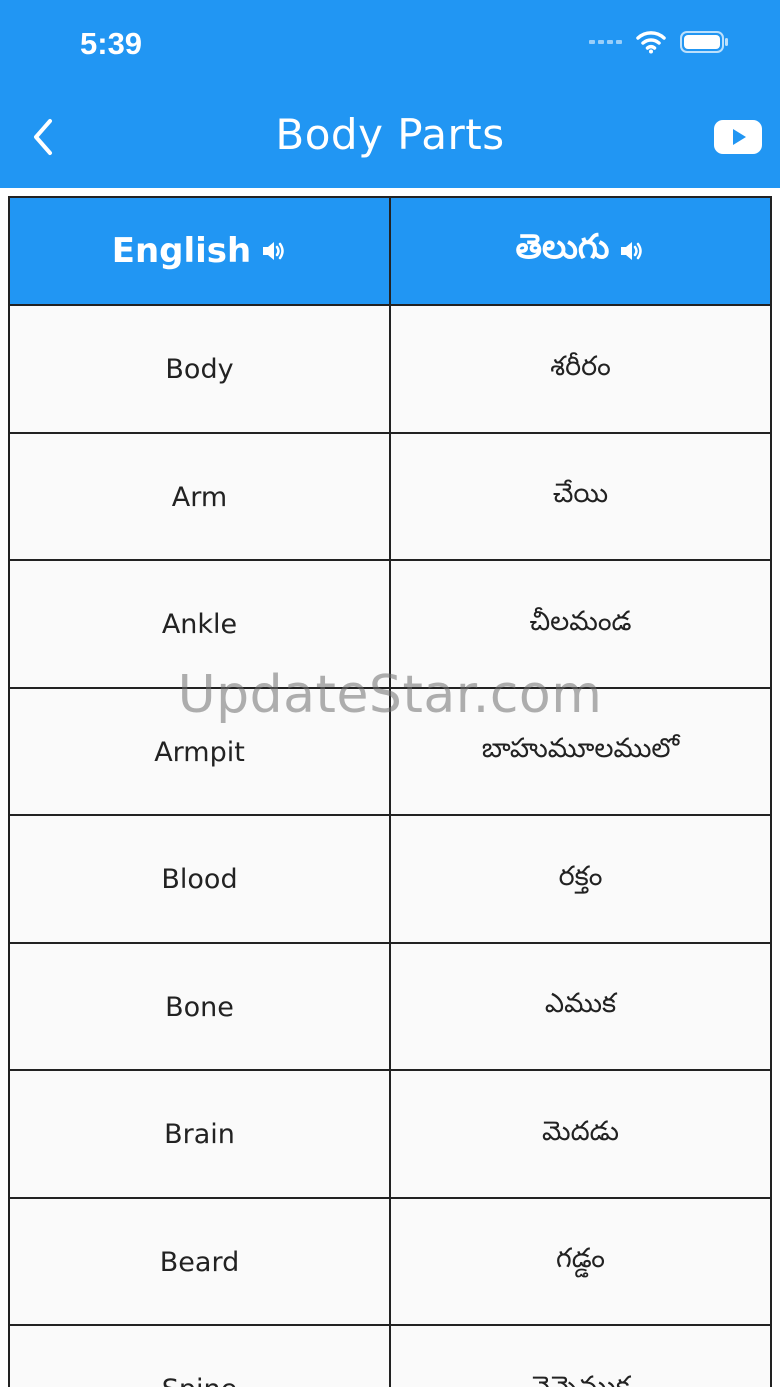 This screenshot has height=1387, width=780. Describe the element at coordinates (199, 497) in the screenshot. I see `cell-english: Arm` at that location.